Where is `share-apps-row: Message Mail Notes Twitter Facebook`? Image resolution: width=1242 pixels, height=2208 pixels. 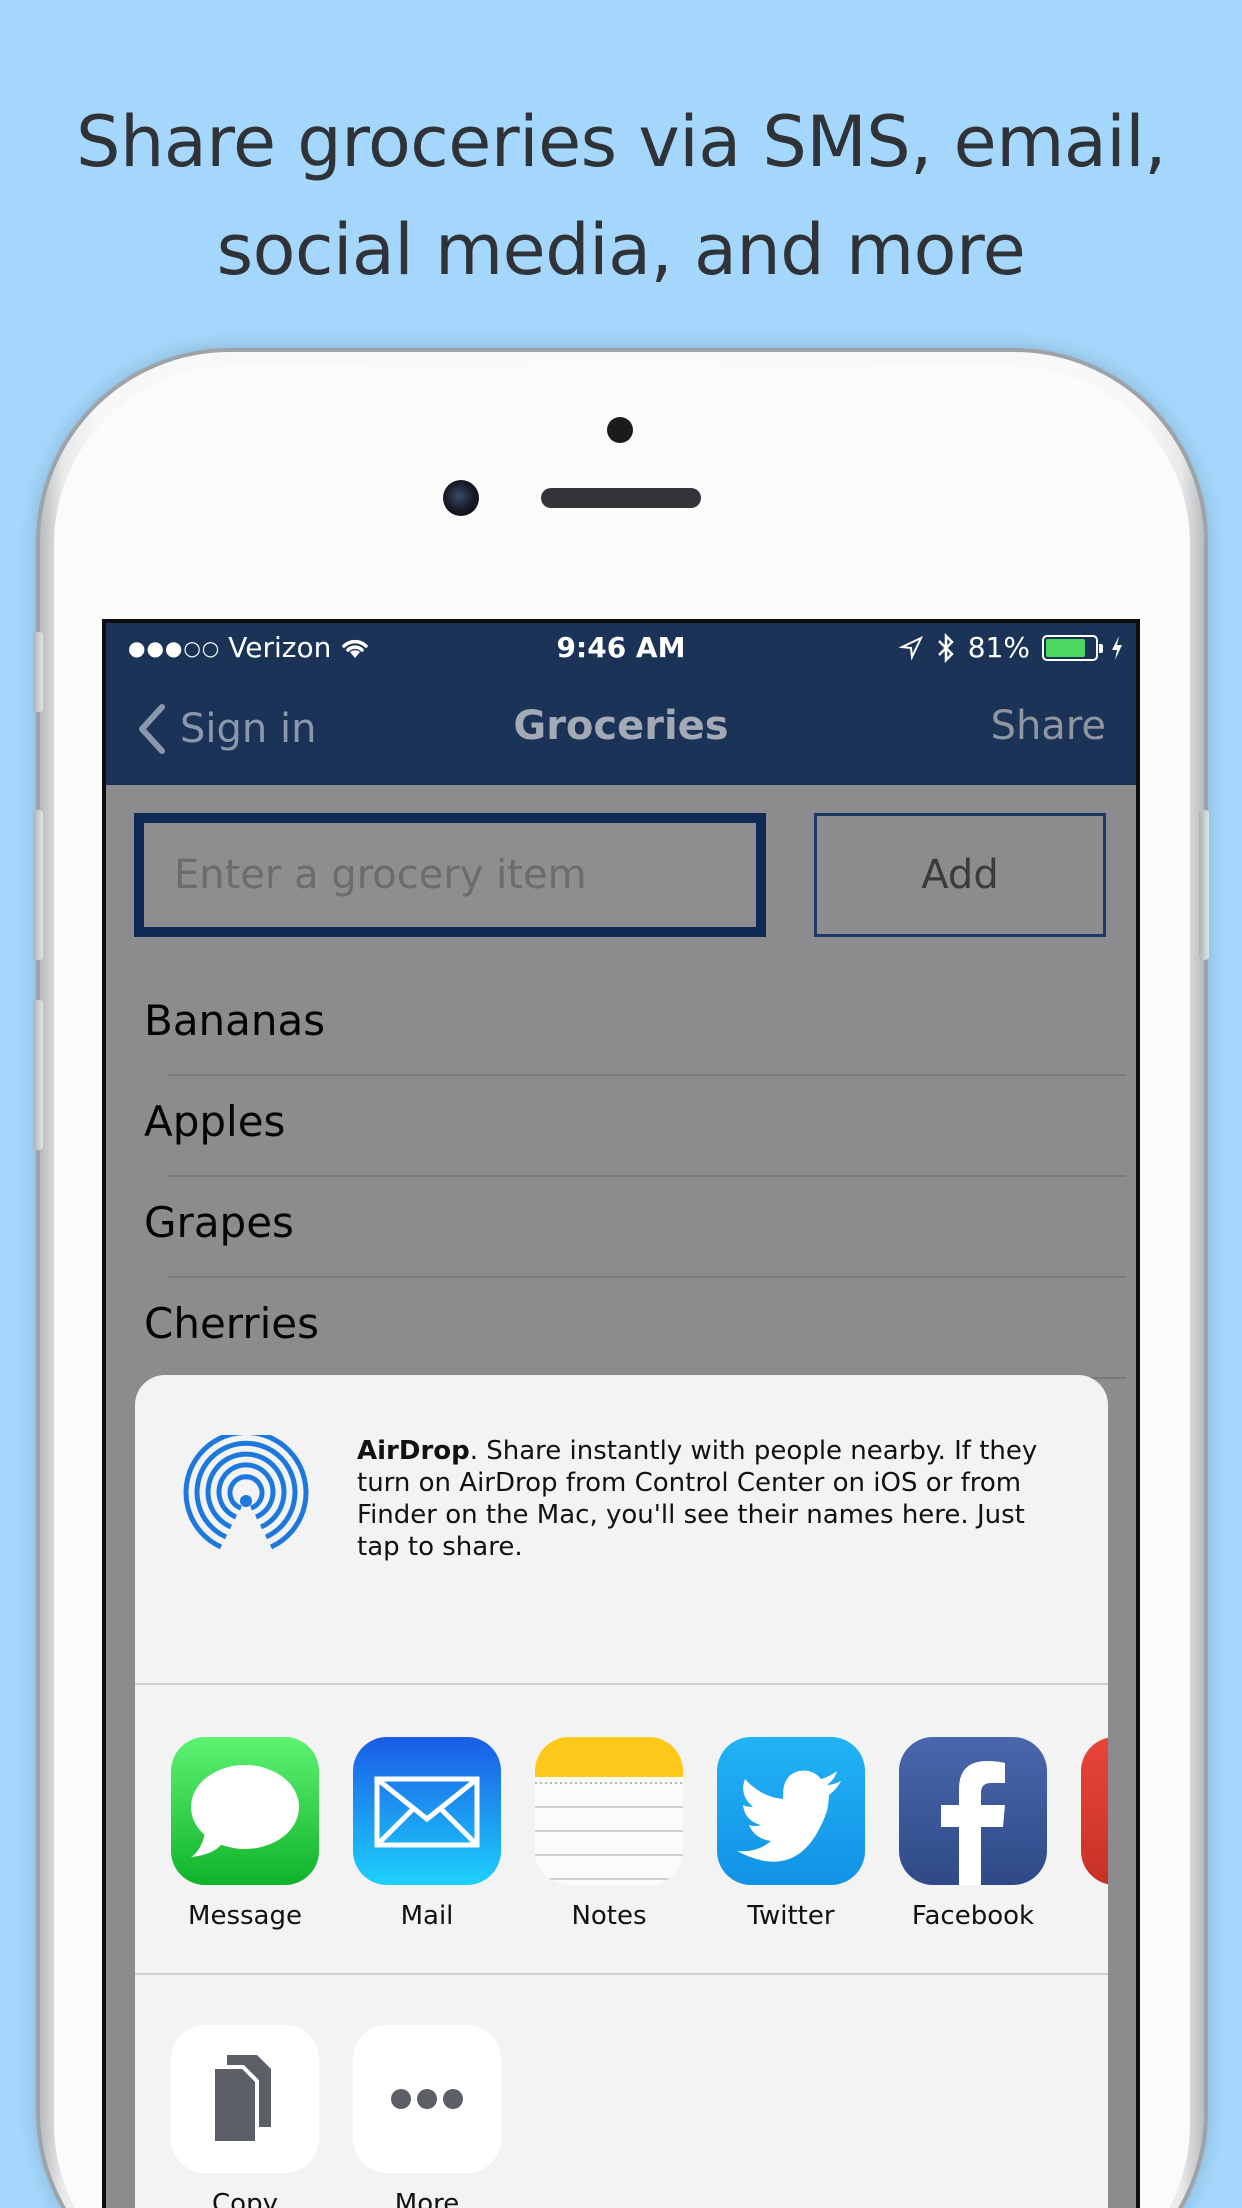
share-apps-row: Message Mail Notes Twitter Facebook is located at coordinates (639, 1834).